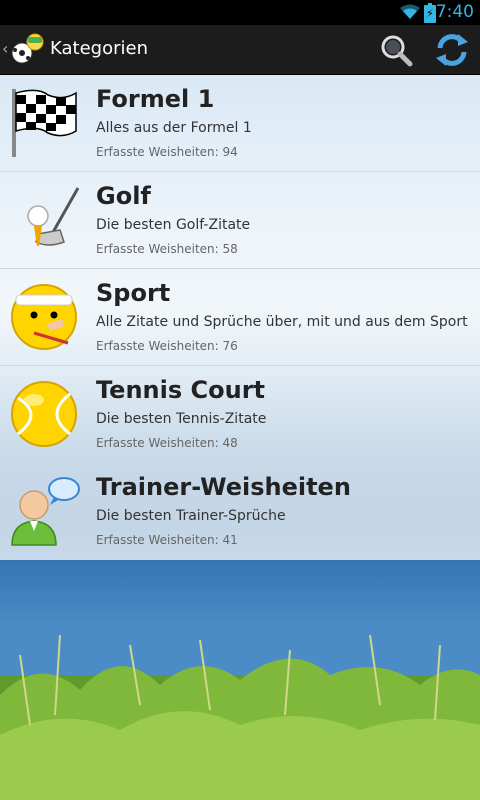  Describe the element at coordinates (396, 50) in the screenshot. I see `search-icon` at that location.